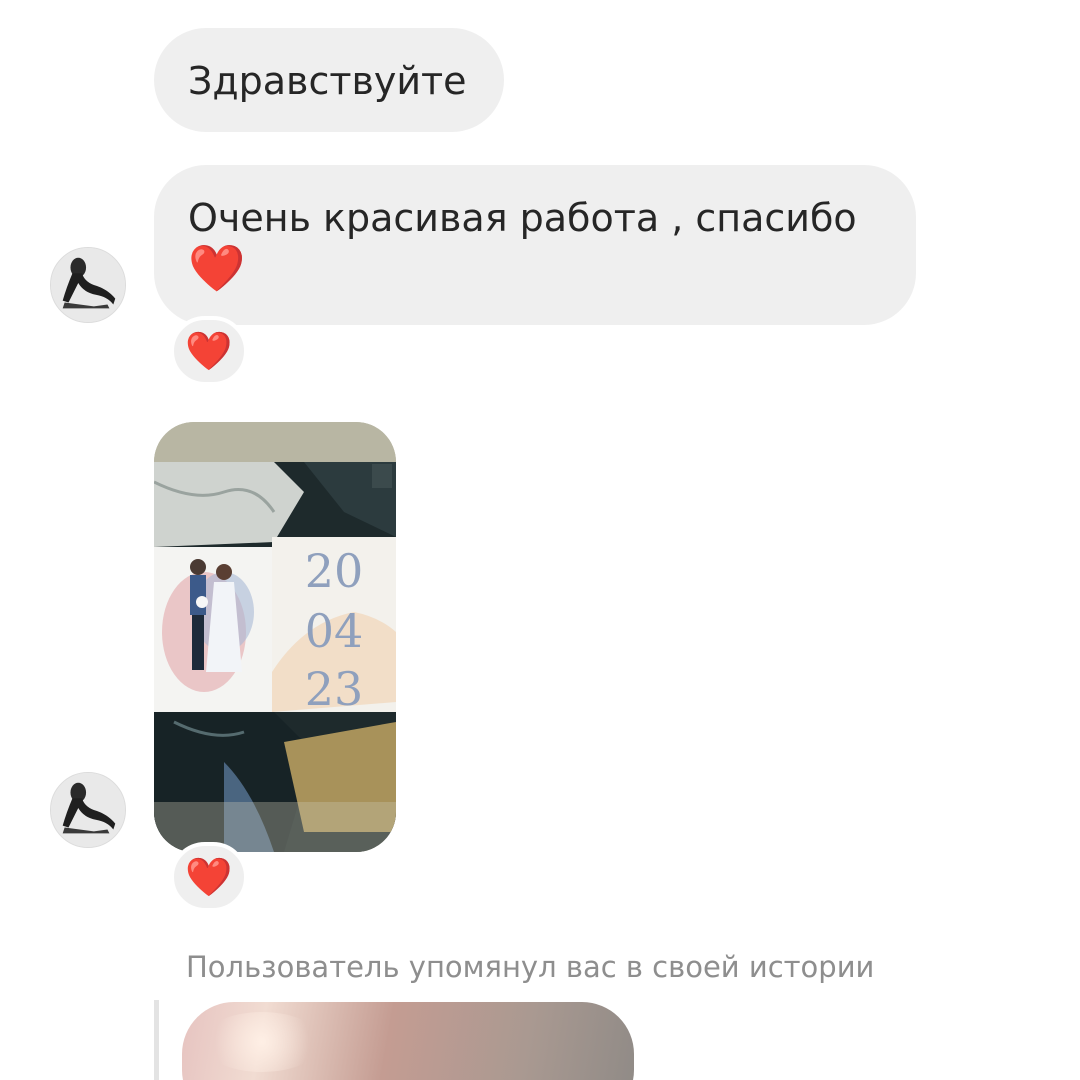  Describe the element at coordinates (156, 1040) in the screenshot. I see `reply-quote-bar` at that location.